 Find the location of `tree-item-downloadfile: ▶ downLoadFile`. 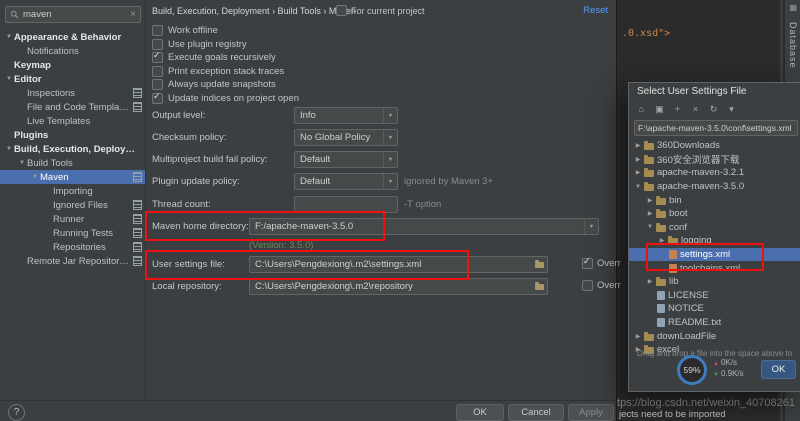

tree-item-downloadfile: ▶ downLoadFile is located at coordinates (714, 336).